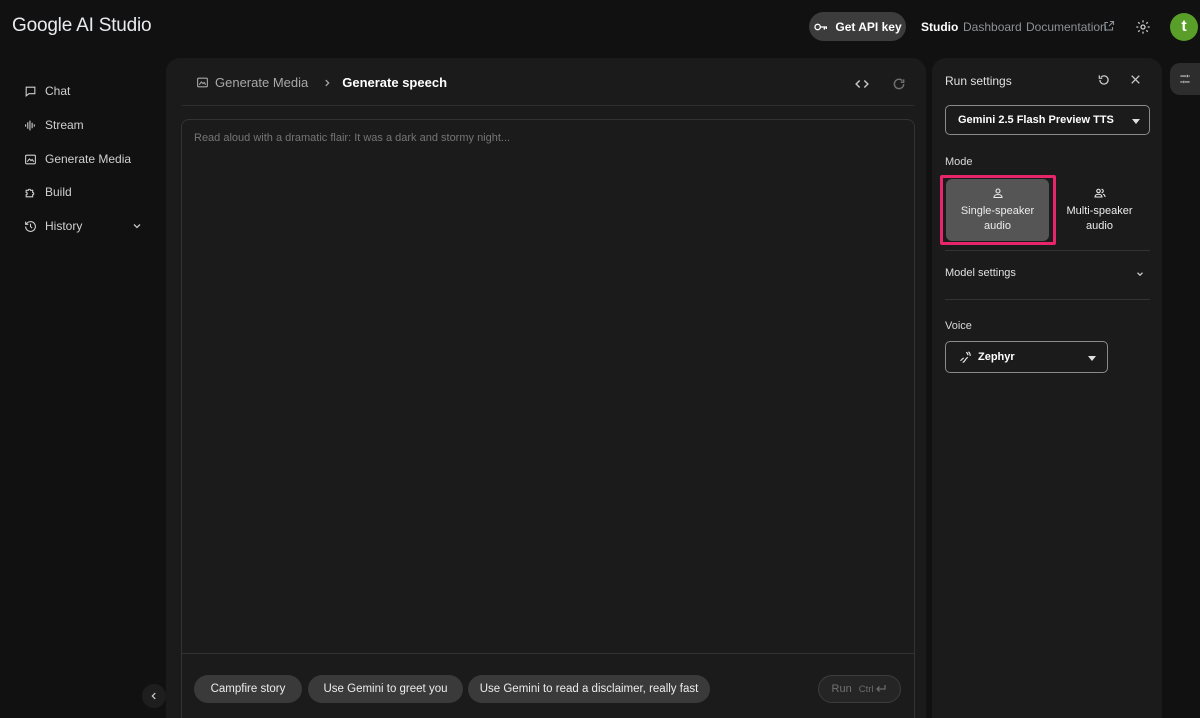  What do you see at coordinates (1104, 80) in the screenshot?
I see `reset-settings-icon` at bounding box center [1104, 80].